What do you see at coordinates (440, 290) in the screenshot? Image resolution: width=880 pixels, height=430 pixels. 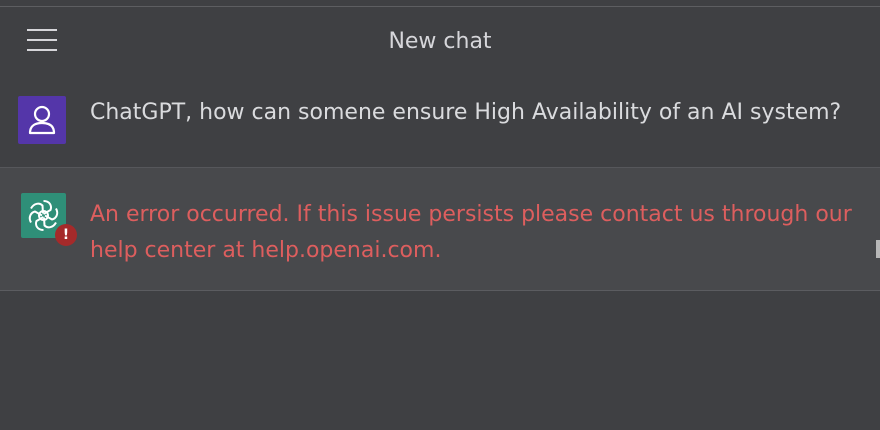 I see `message-divider` at bounding box center [440, 290].